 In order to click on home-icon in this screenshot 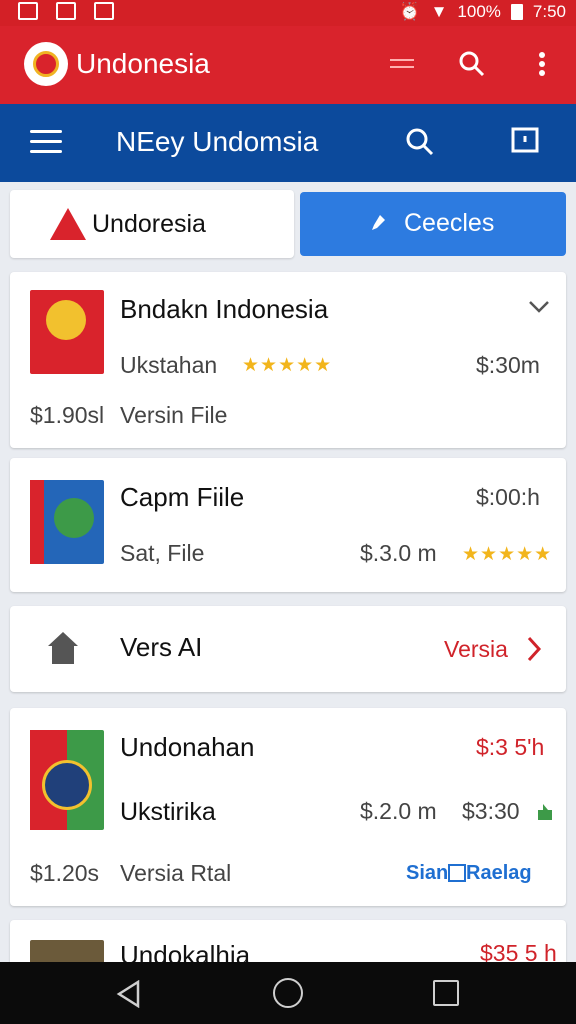, I will do `click(63, 648)`.